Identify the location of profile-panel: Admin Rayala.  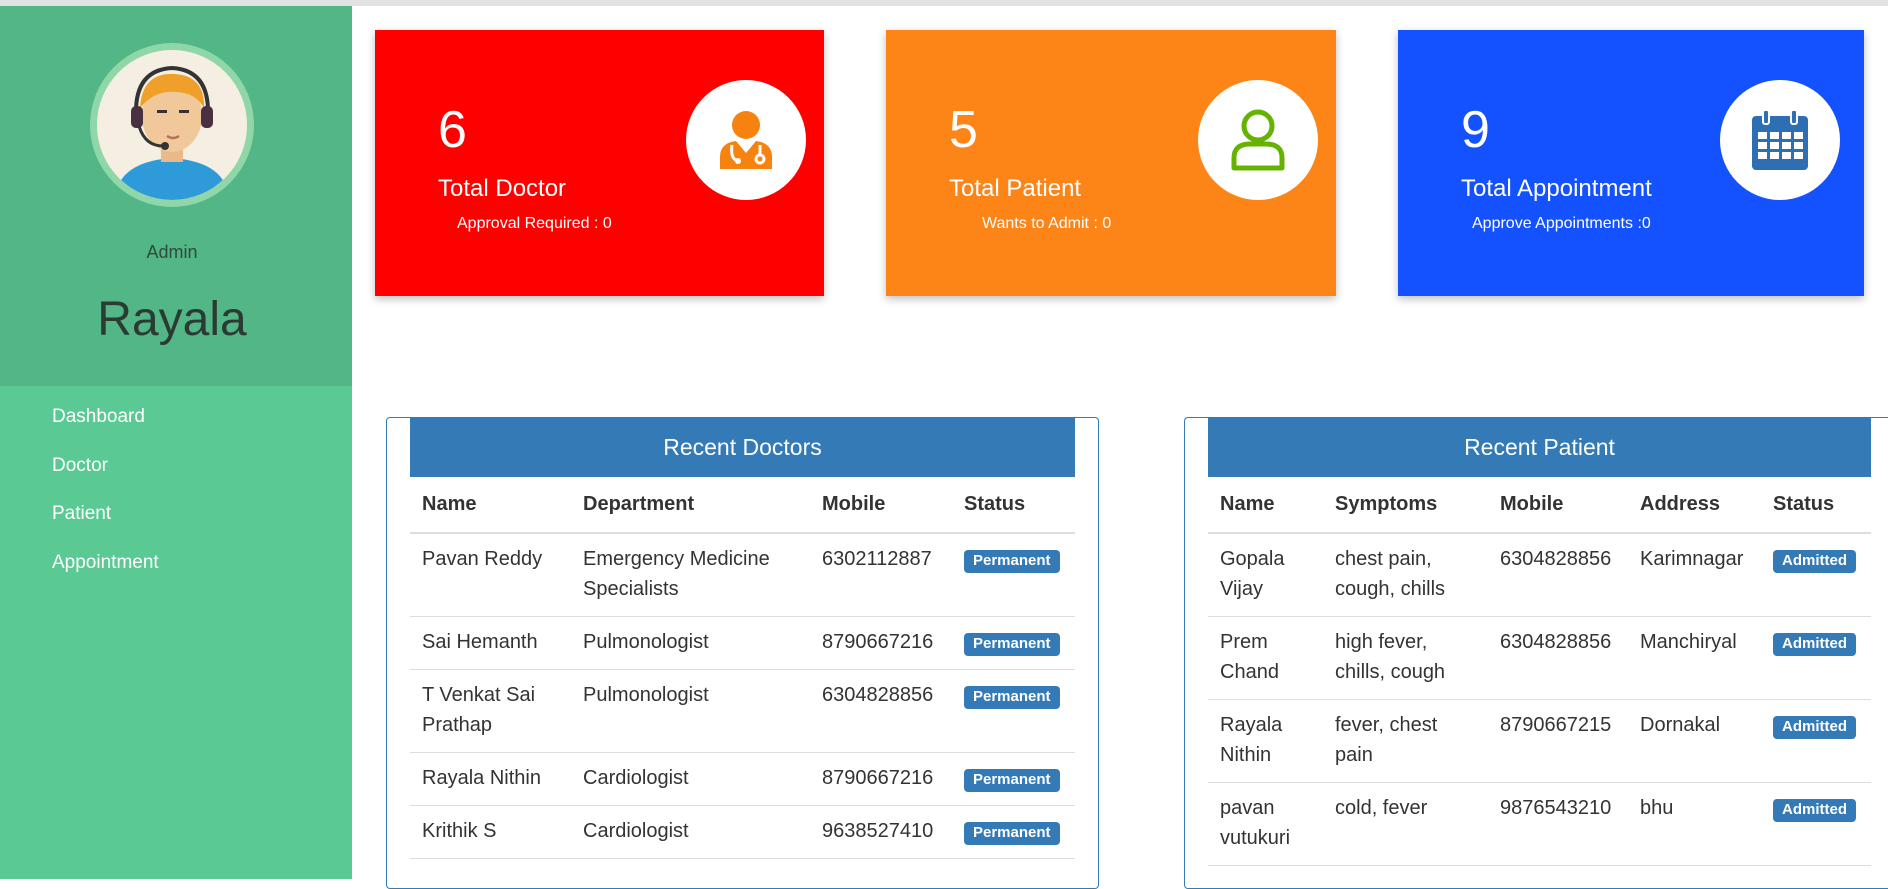
(176, 196).